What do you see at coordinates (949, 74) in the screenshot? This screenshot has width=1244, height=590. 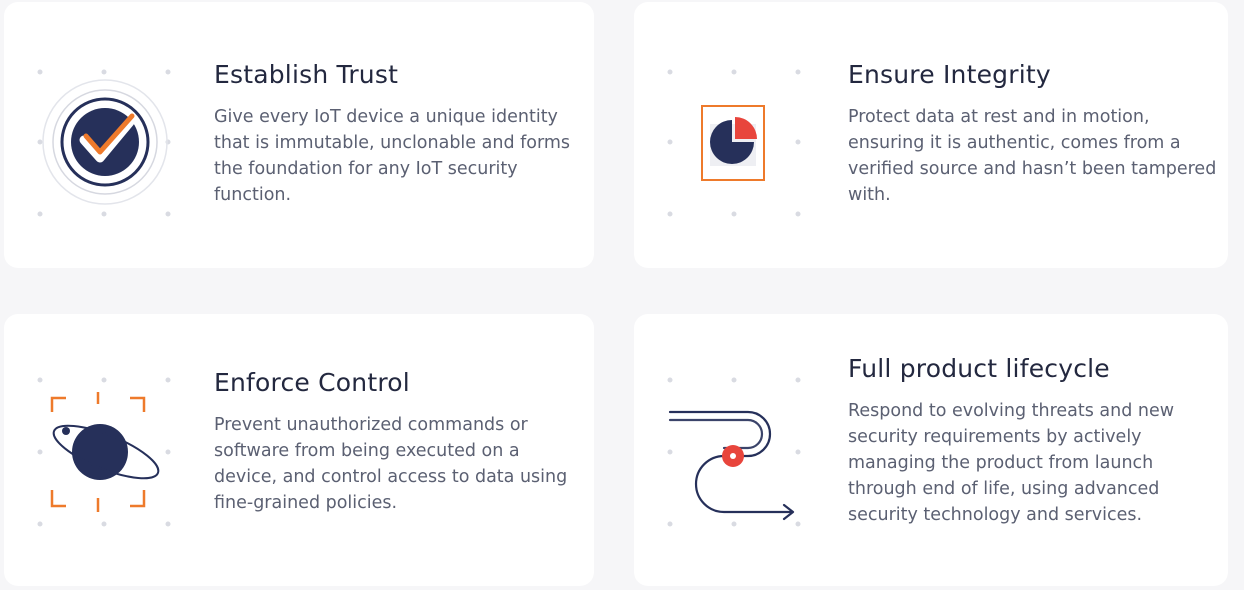 I see `card-title: Ensure Integrity` at bounding box center [949, 74].